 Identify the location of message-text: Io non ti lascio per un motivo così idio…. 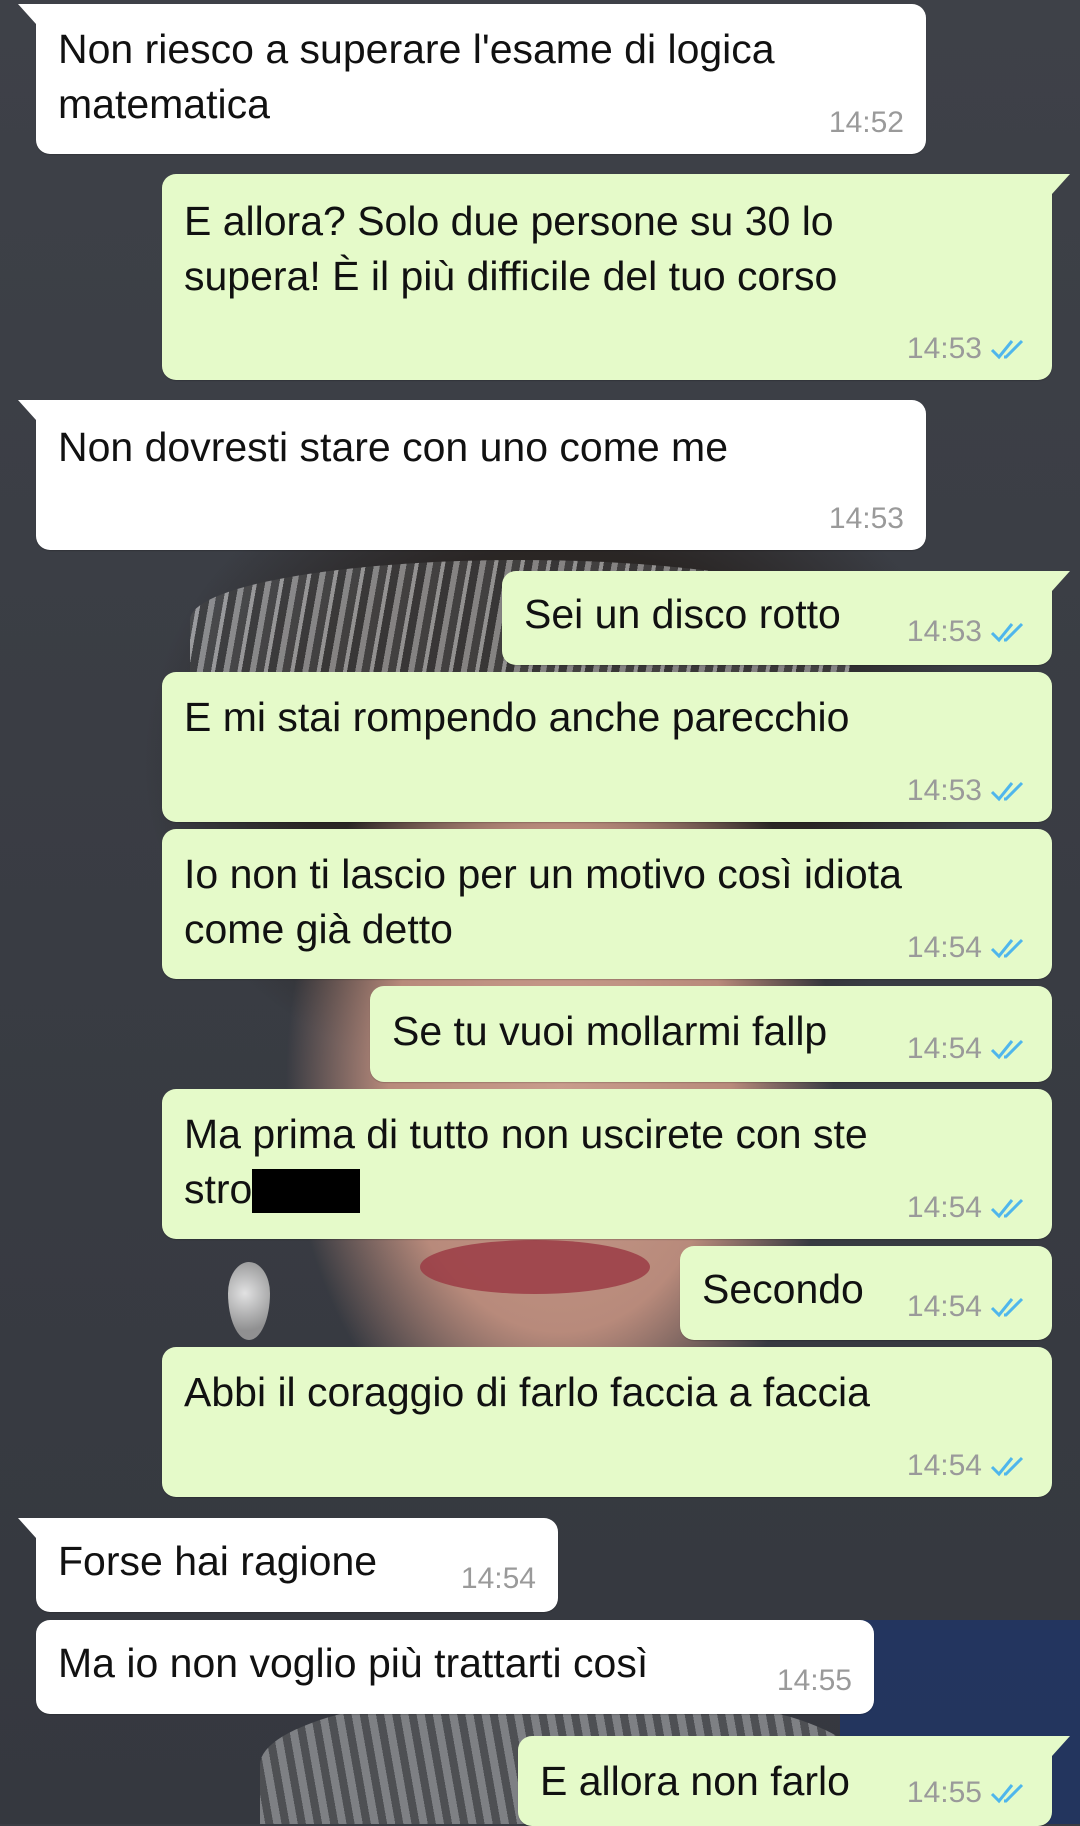
(543, 901).